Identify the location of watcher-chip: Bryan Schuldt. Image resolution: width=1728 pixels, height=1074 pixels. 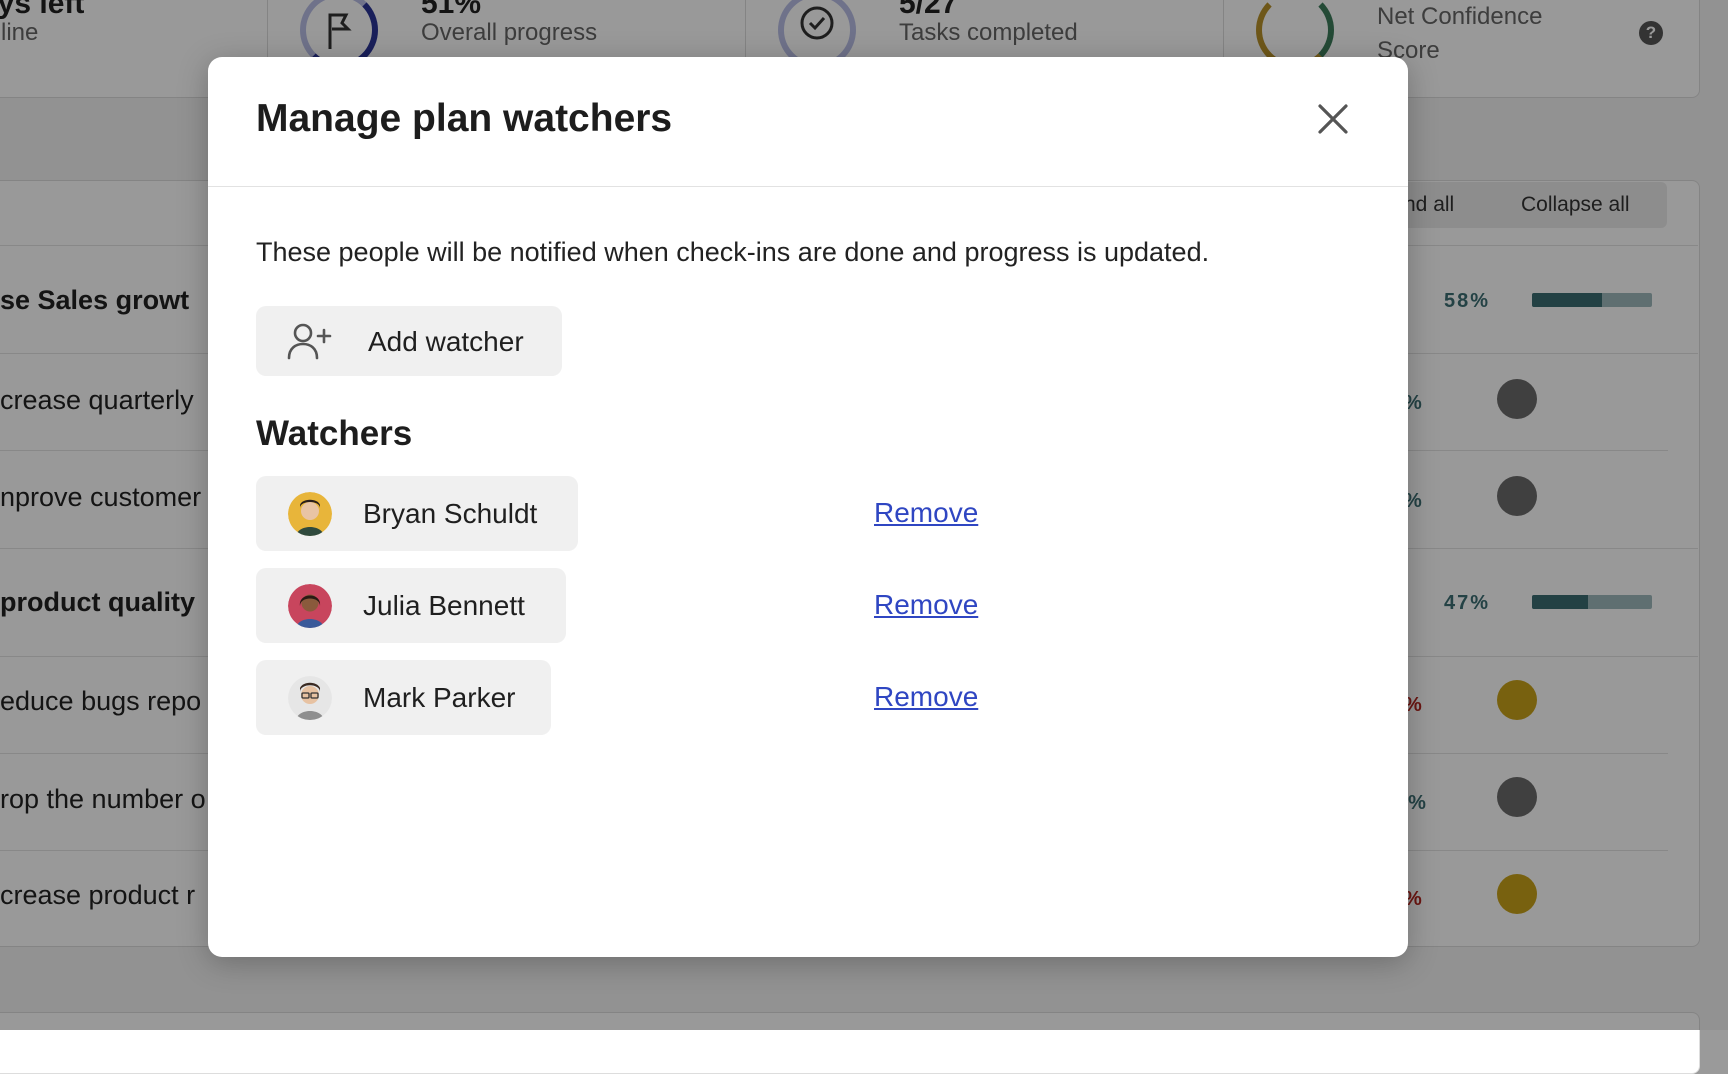
(417, 513).